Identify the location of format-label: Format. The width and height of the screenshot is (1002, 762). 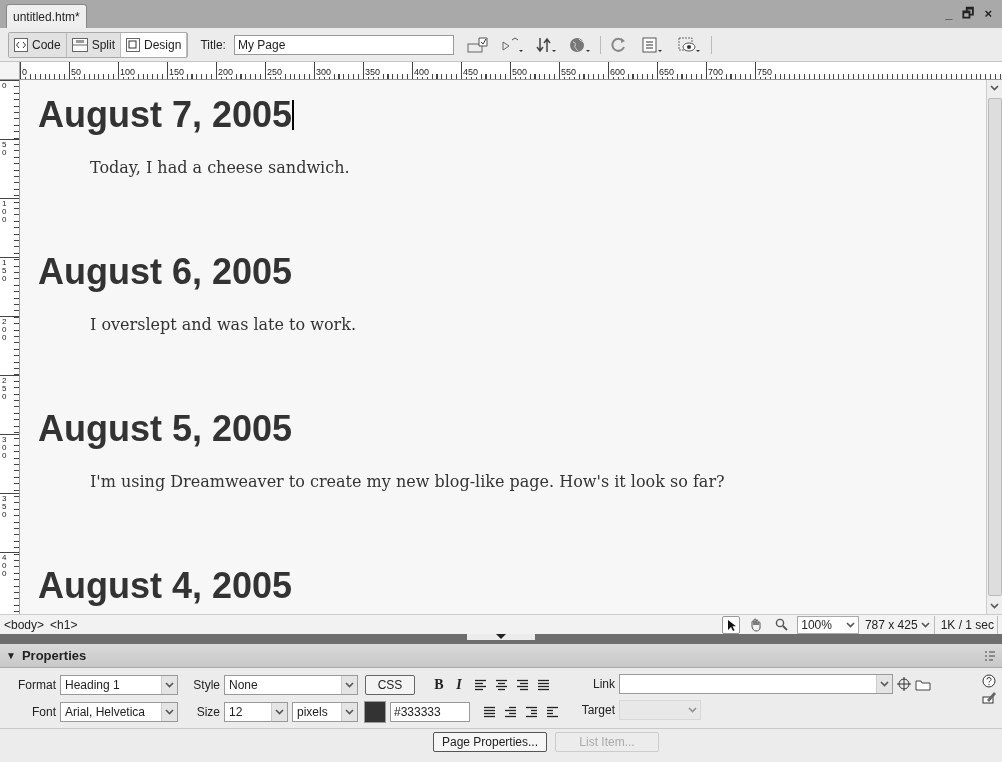
(36, 685).